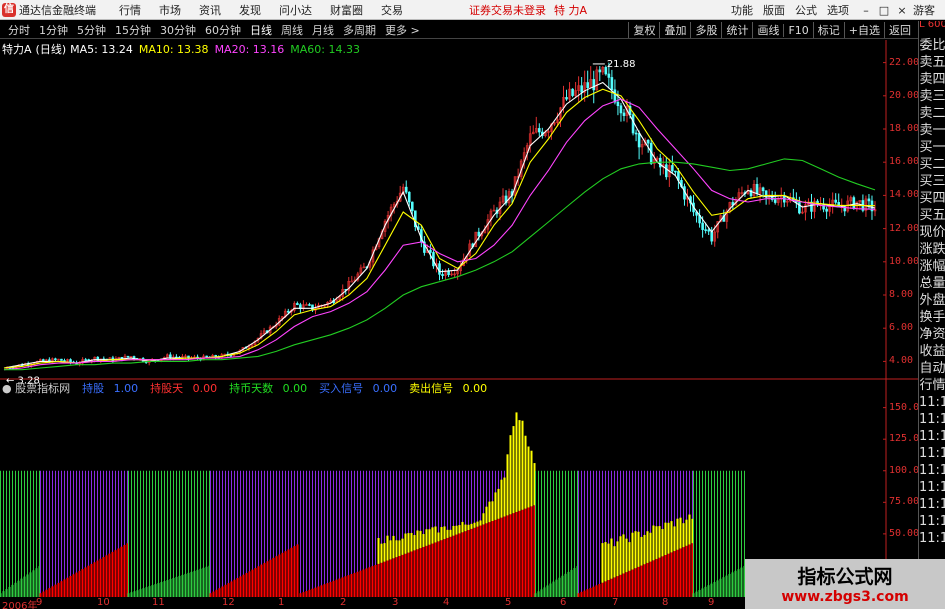 This screenshot has width=945, height=609. What do you see at coordinates (932, 351) in the screenshot?
I see `sidebar-item: 收益` at bounding box center [932, 351].